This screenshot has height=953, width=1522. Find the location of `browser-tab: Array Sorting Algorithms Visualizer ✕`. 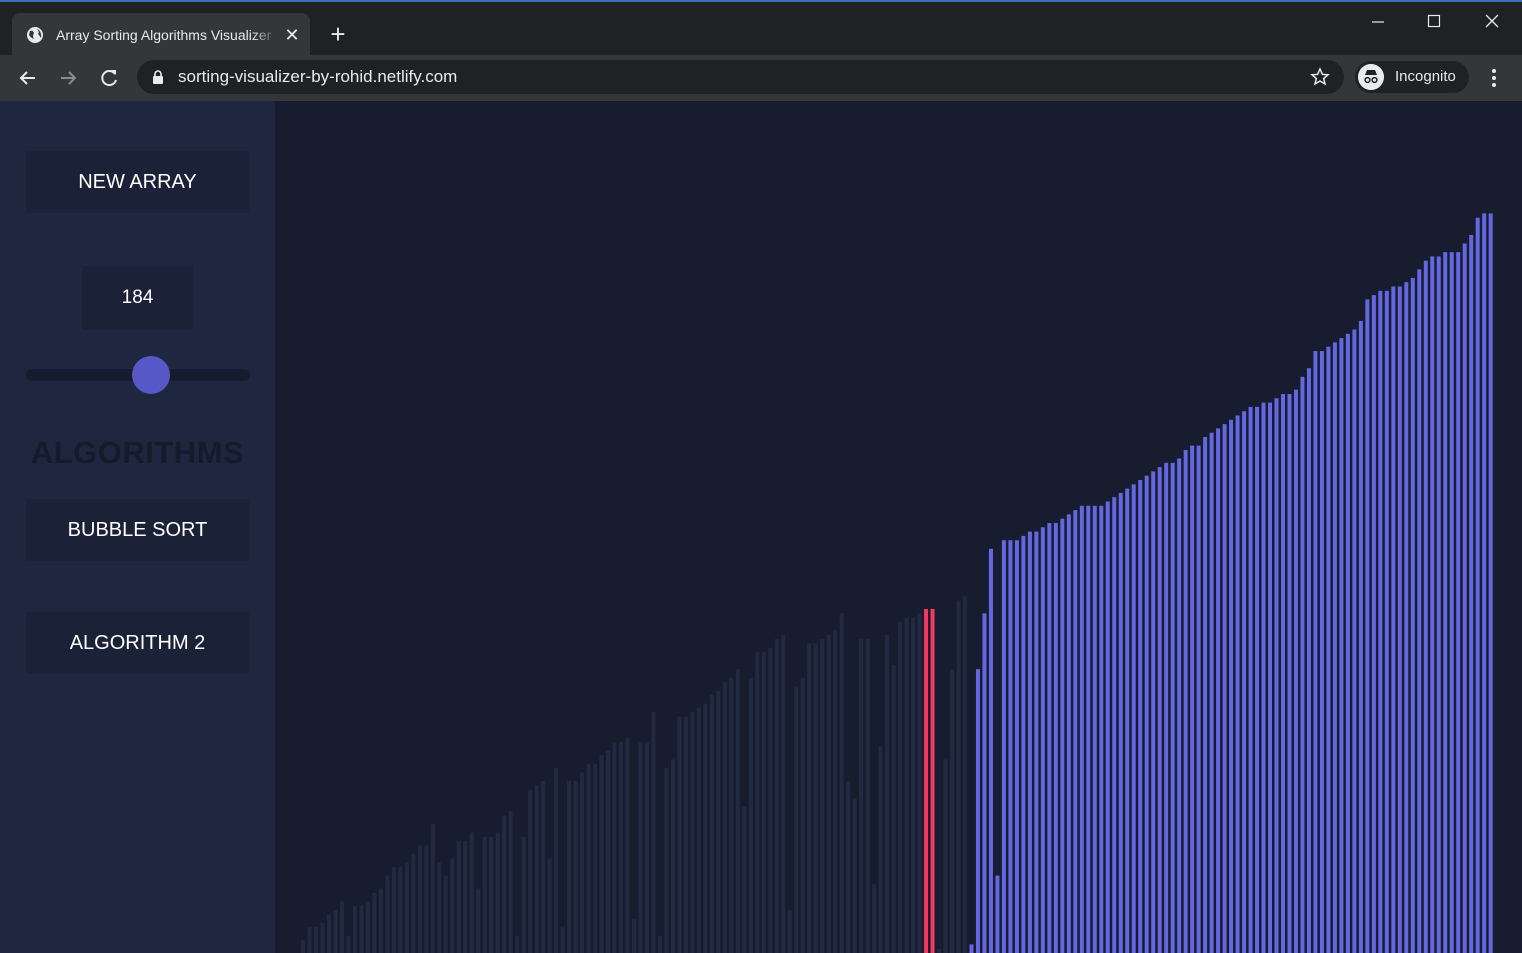

browser-tab: Array Sorting Algorithms Visualizer ✕ is located at coordinates (161, 35).